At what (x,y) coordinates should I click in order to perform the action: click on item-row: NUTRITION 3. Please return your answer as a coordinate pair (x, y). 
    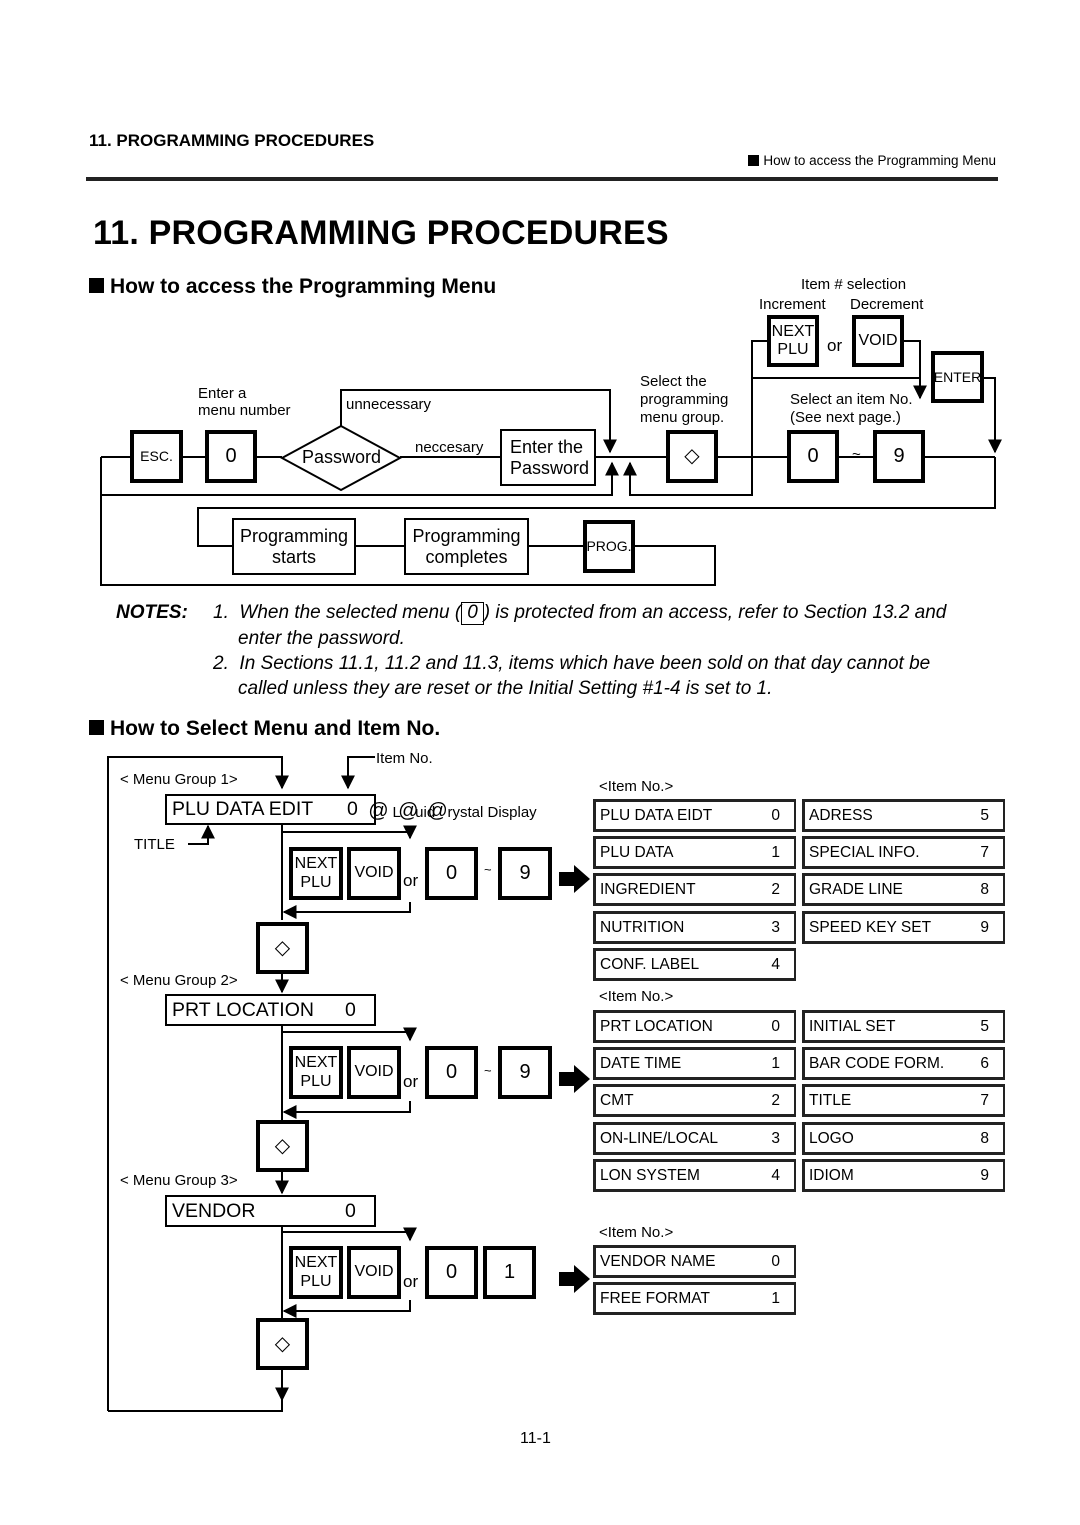
    Looking at the image, I should click on (694, 927).